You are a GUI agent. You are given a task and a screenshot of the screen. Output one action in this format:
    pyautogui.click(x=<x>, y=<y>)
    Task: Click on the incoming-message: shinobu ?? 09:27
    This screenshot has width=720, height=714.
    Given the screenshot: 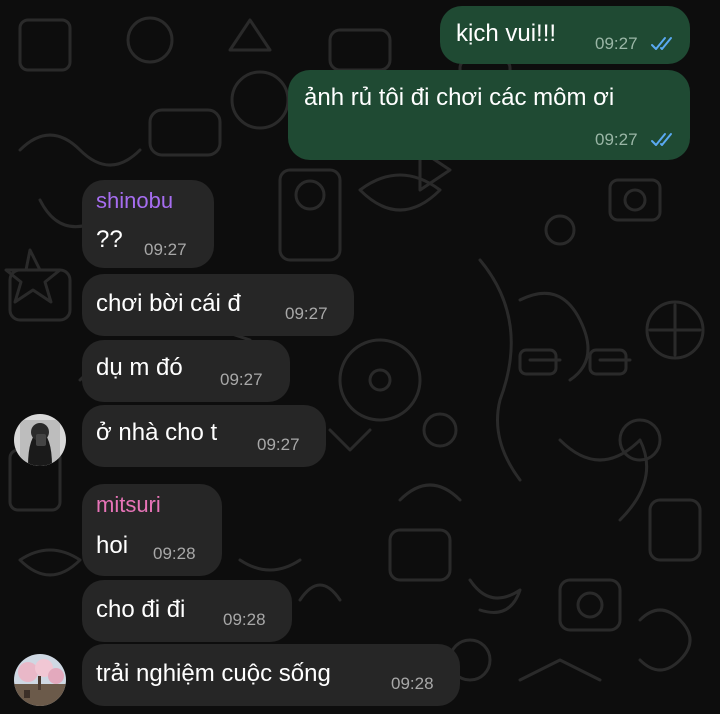 What is the action you would take?
    pyautogui.click(x=148, y=224)
    